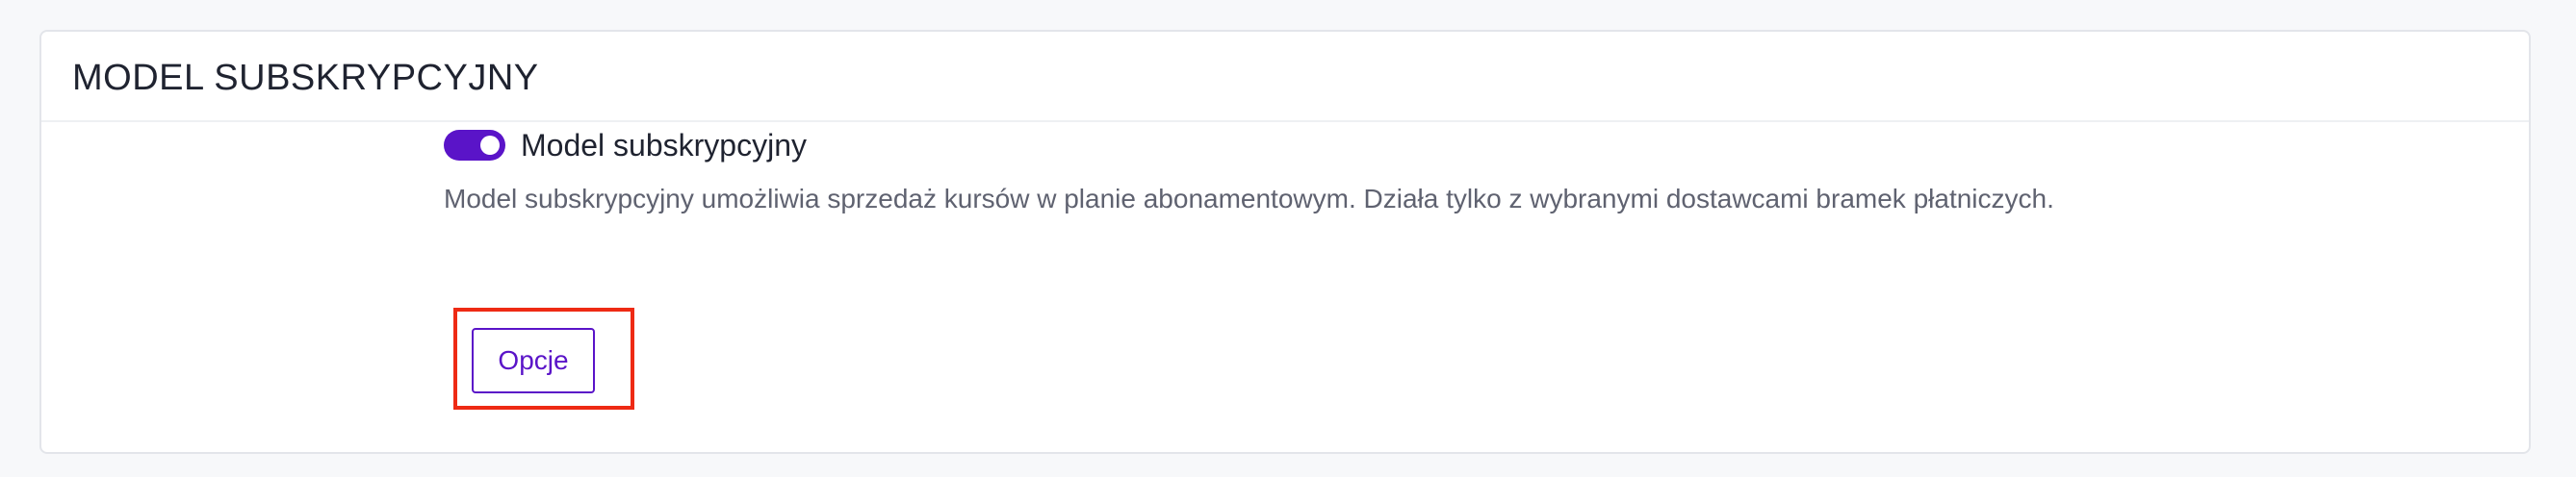  Describe the element at coordinates (305, 78) in the screenshot. I see `card-title: MODEL SUBSKRYPCYJNY` at that location.